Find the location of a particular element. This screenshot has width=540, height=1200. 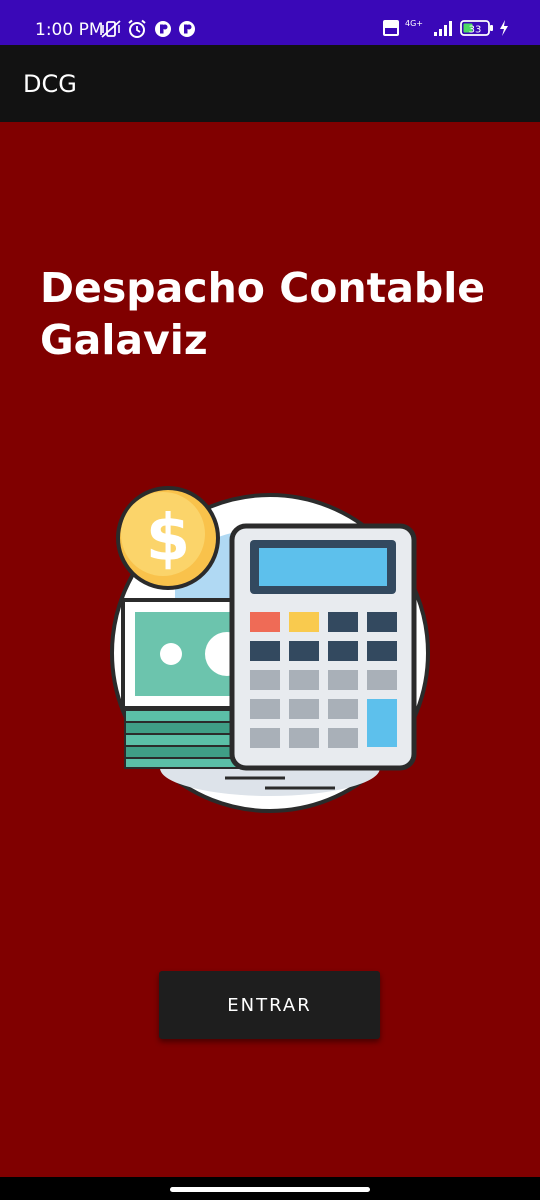

home-gesture-handle is located at coordinates (270, 1189).